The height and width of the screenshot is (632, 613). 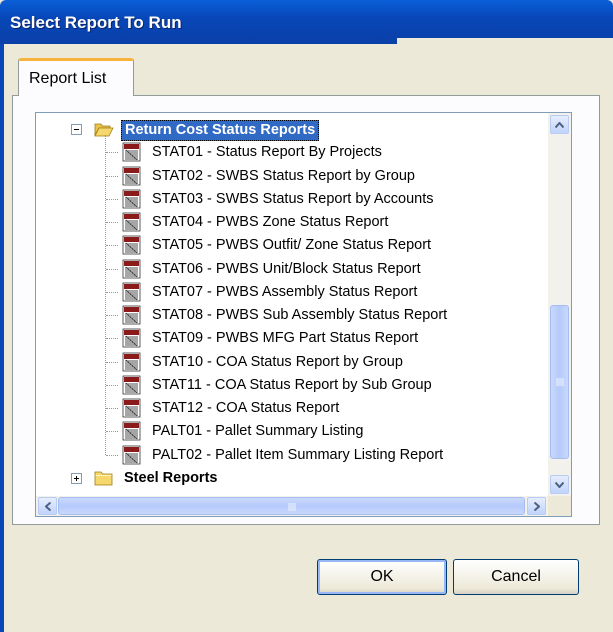 What do you see at coordinates (505, 41) in the screenshot?
I see `title-bar-notch` at bounding box center [505, 41].